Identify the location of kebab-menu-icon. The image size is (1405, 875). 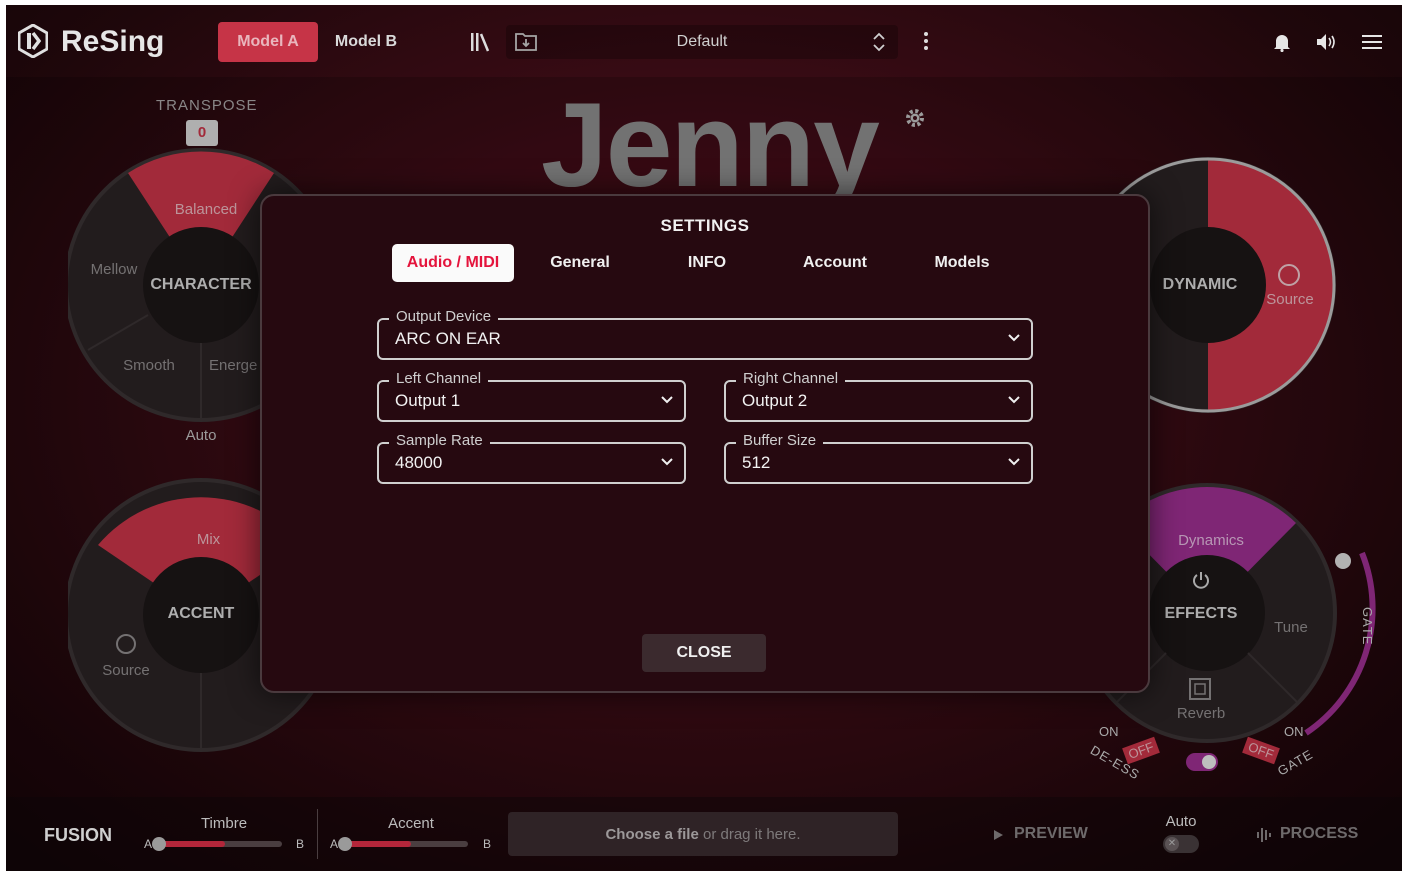
(926, 41).